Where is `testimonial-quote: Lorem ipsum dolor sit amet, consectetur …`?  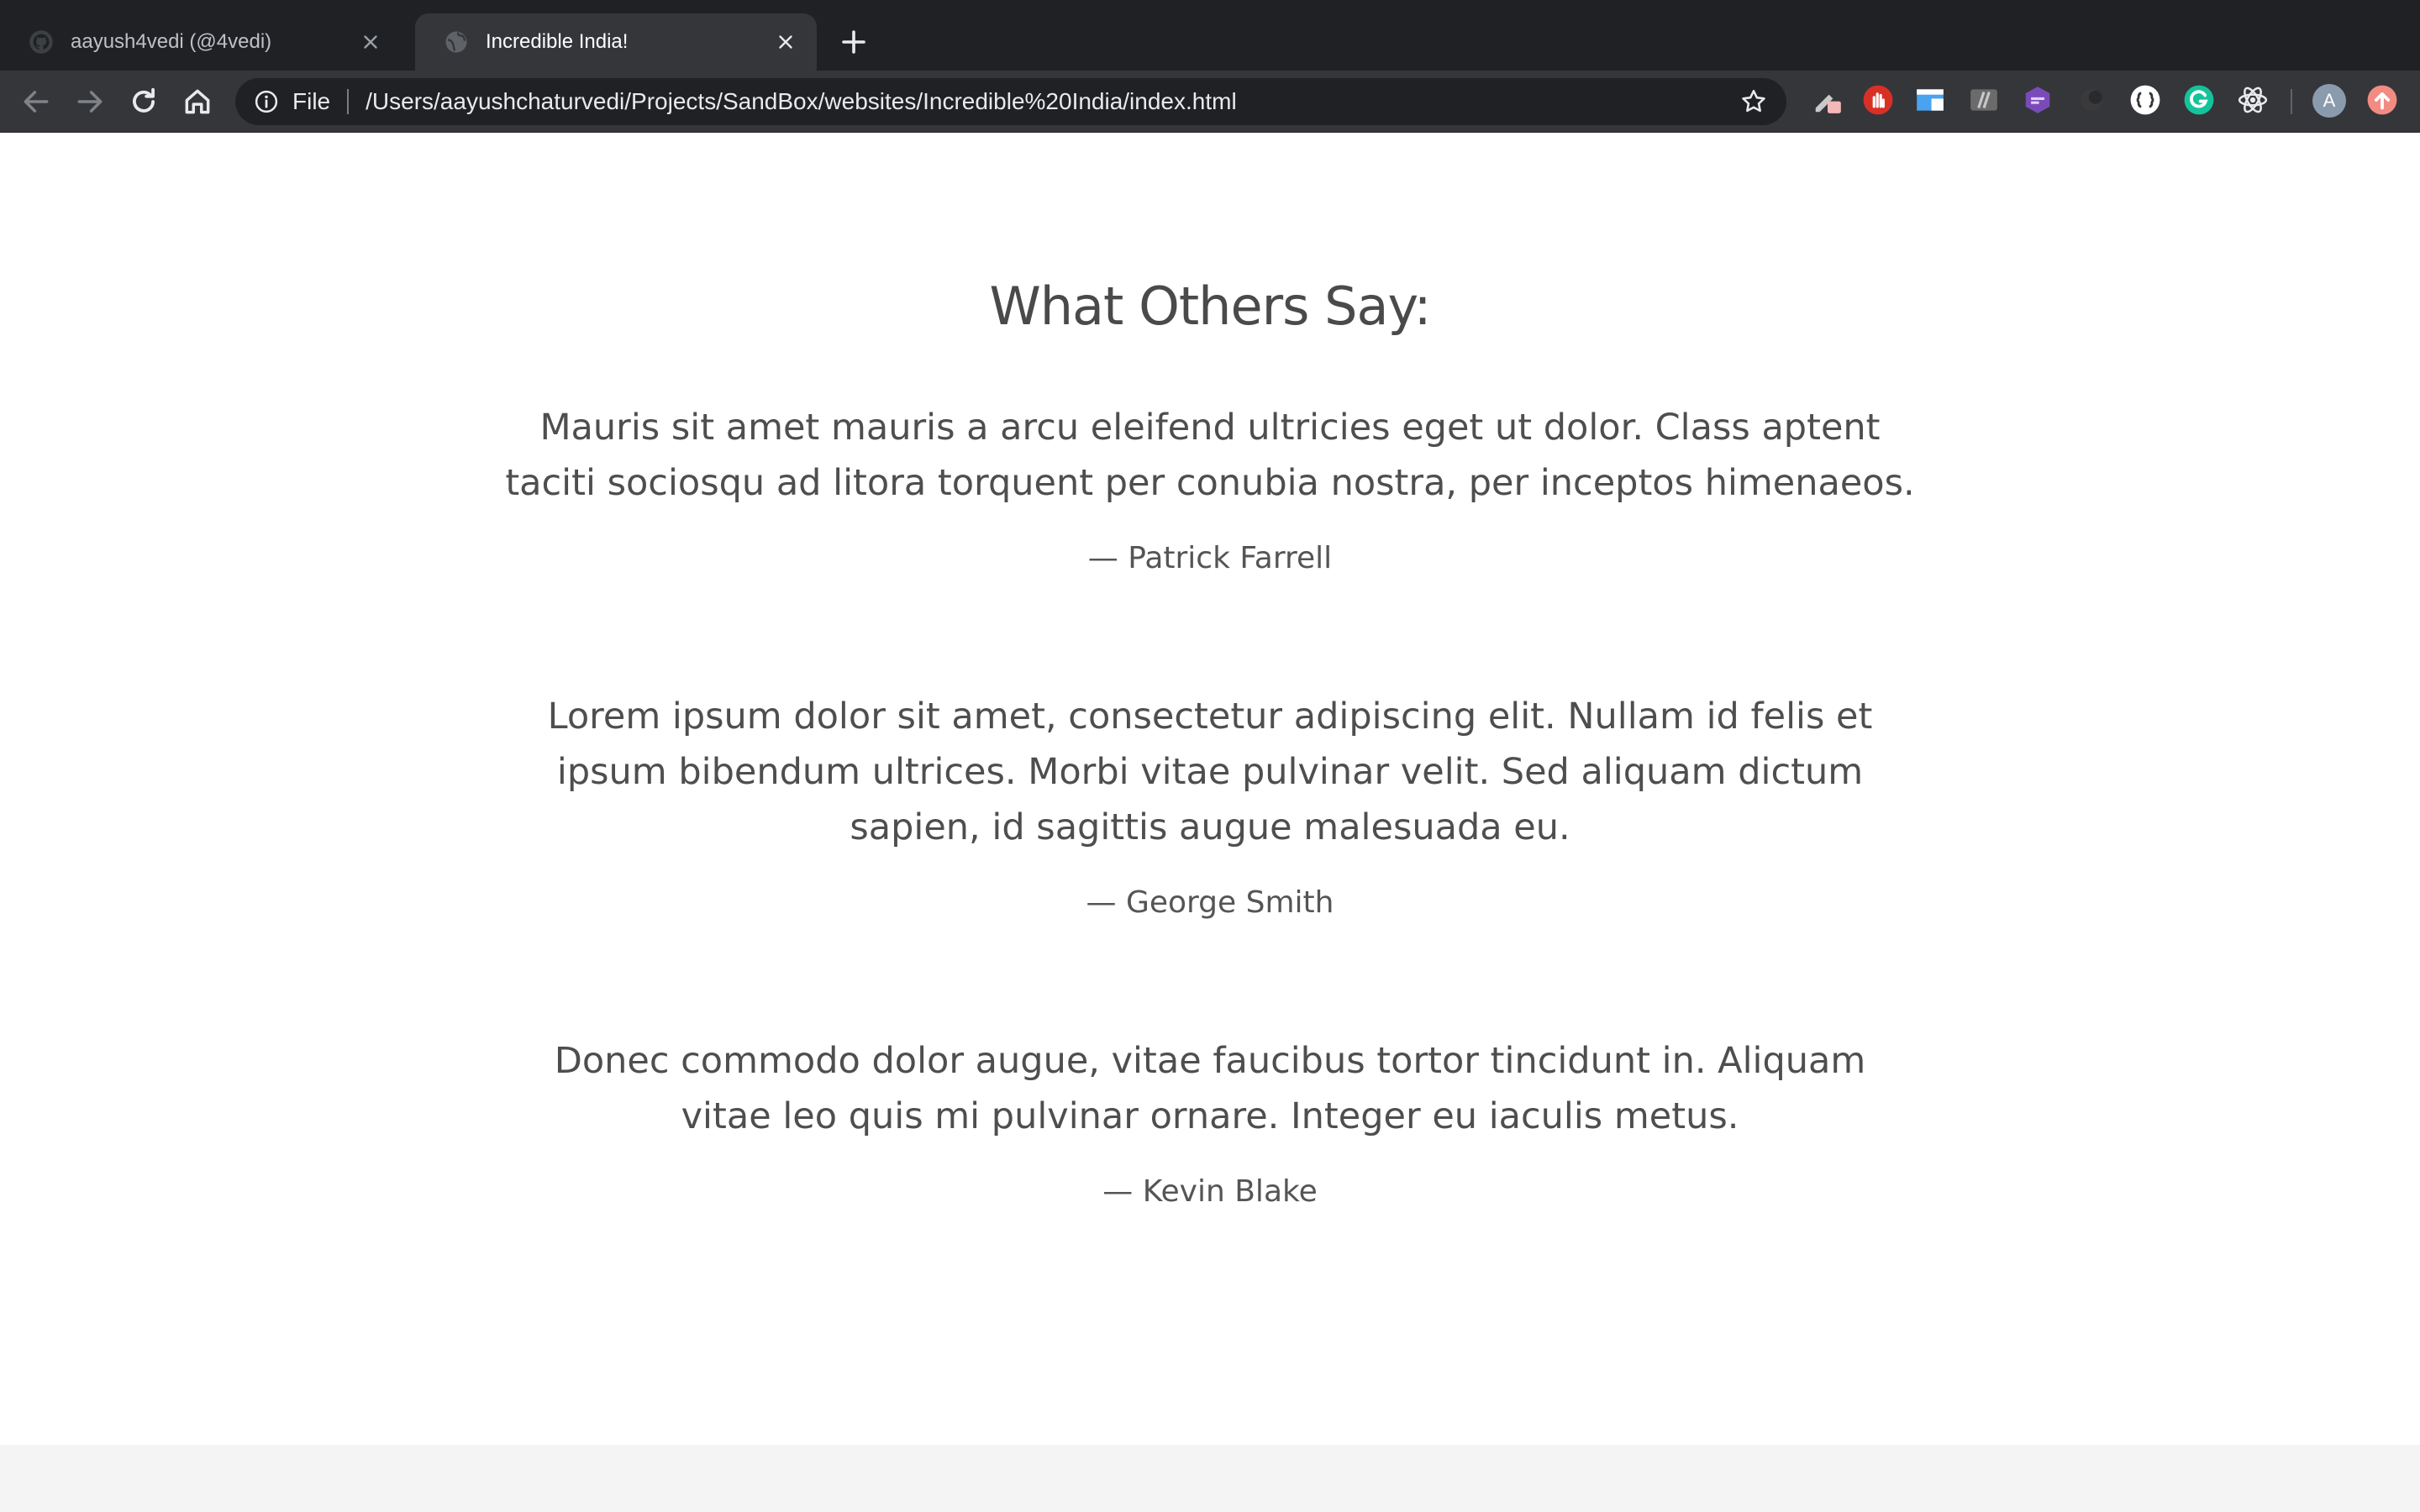
testimonial-quote: Lorem ipsum dolor sit amet, consectetur … is located at coordinates (1210, 772).